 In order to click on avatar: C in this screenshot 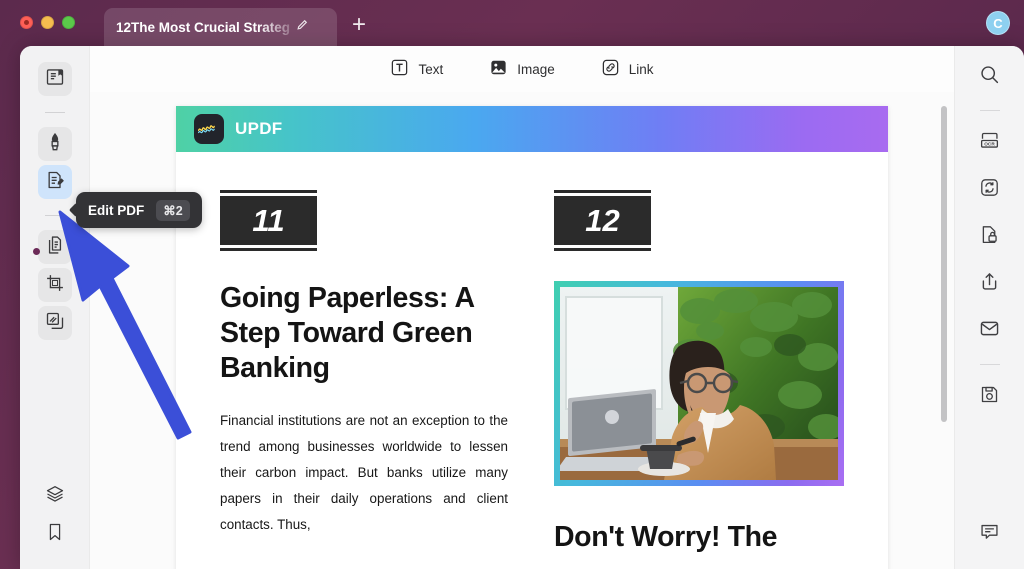, I will do `click(998, 23)`.